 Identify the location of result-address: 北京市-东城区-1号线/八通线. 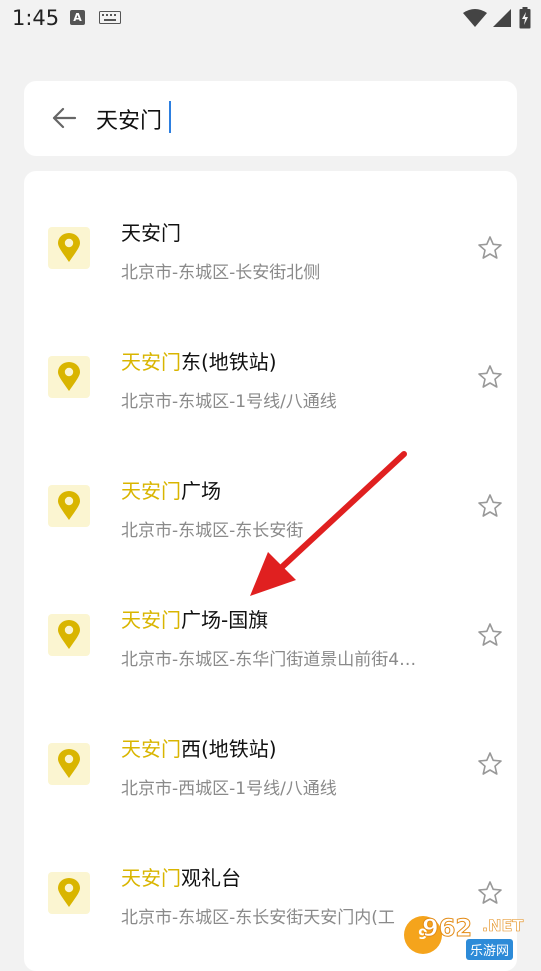
(229, 402).